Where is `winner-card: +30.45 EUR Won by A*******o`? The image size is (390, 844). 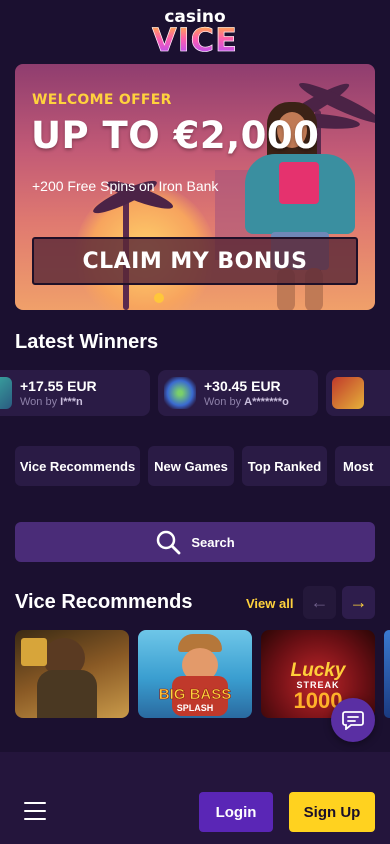 winner-card: +30.45 EUR Won by A*******o is located at coordinates (238, 393).